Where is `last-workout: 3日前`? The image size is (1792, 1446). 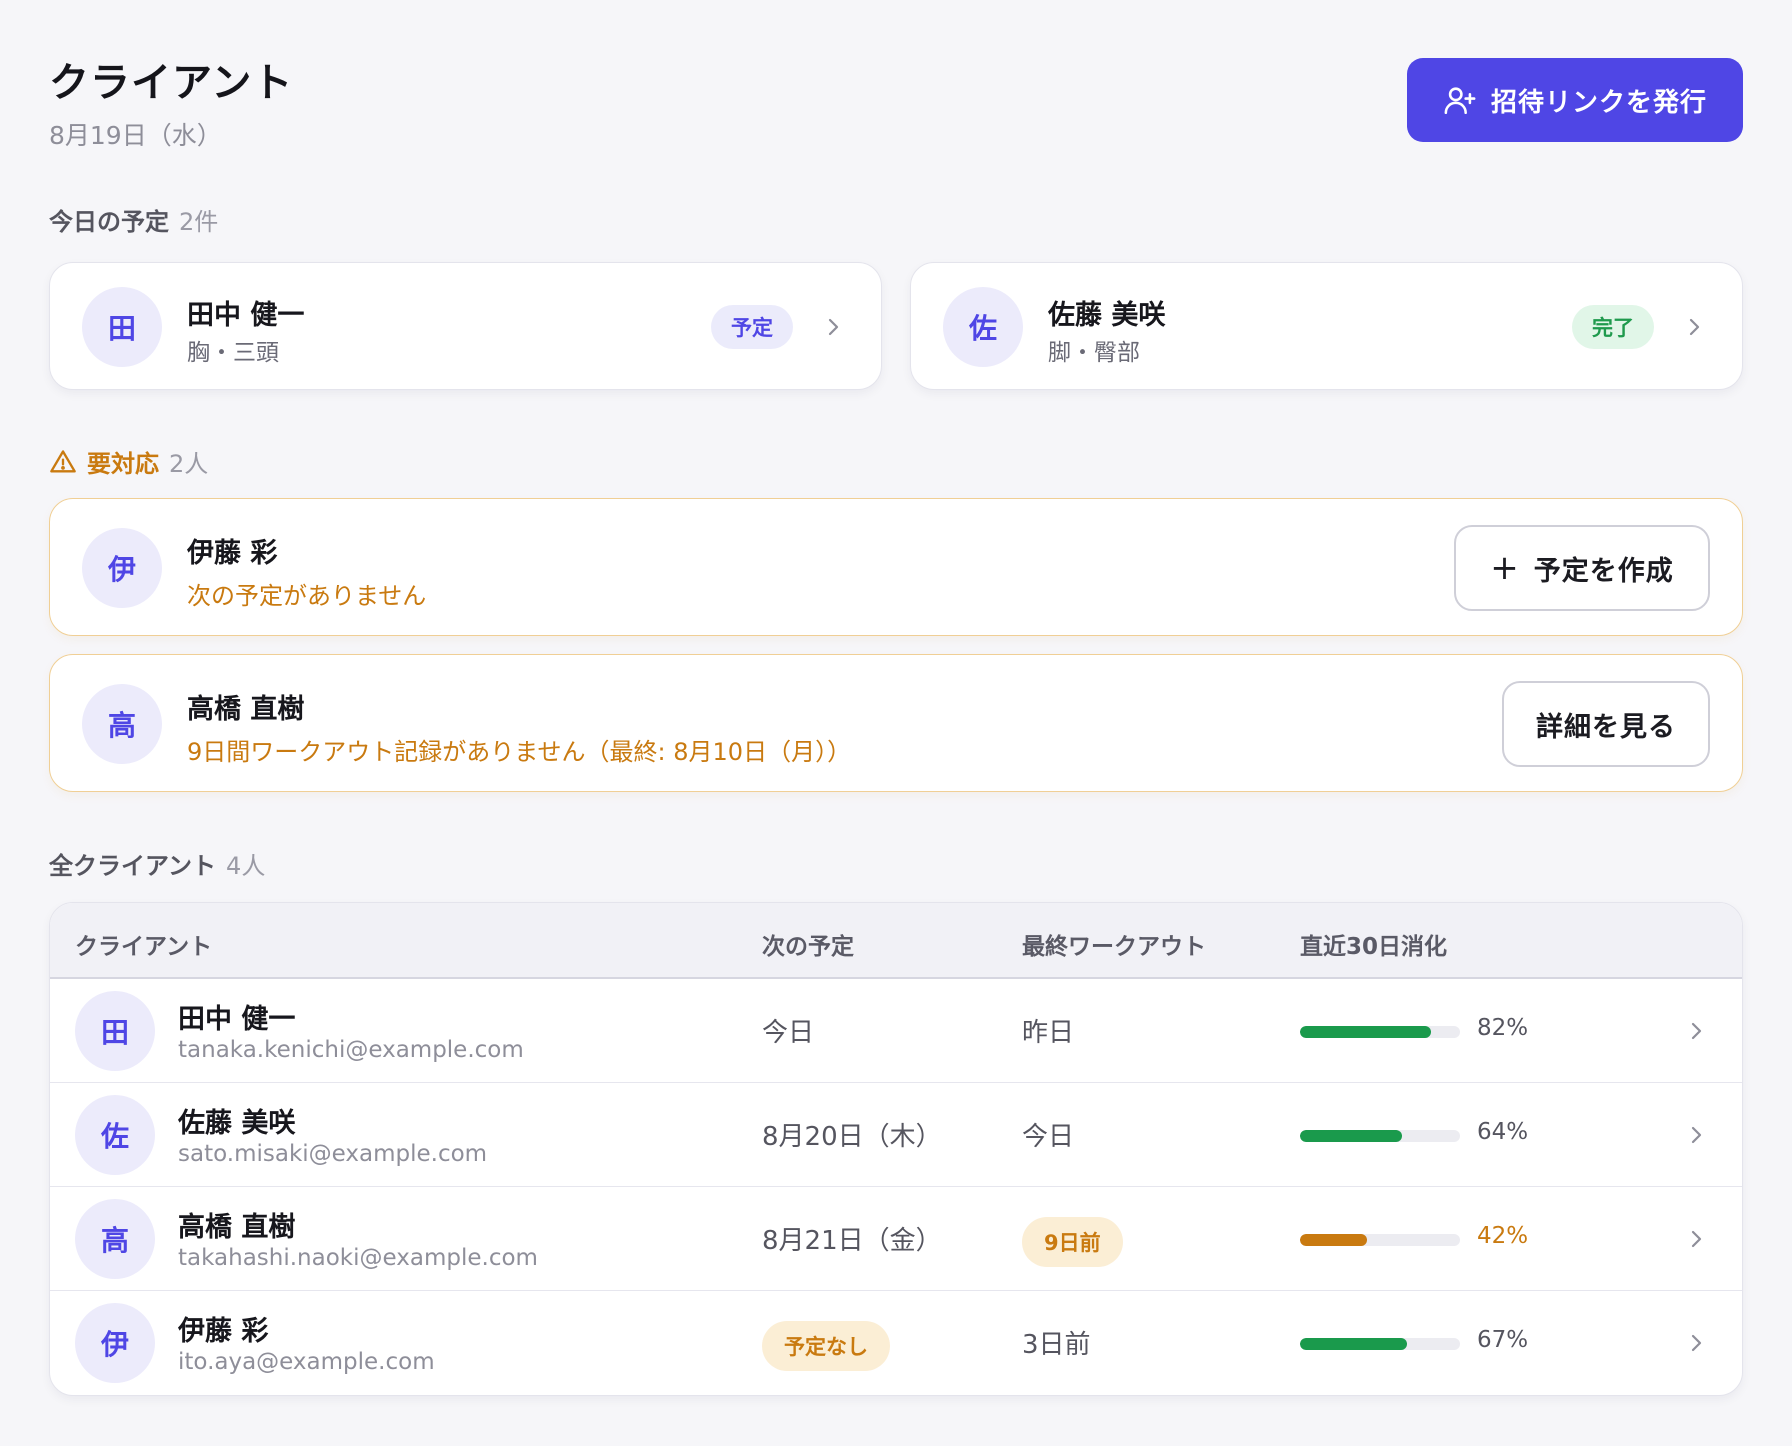
last-workout: 3日前 is located at coordinates (1056, 1345).